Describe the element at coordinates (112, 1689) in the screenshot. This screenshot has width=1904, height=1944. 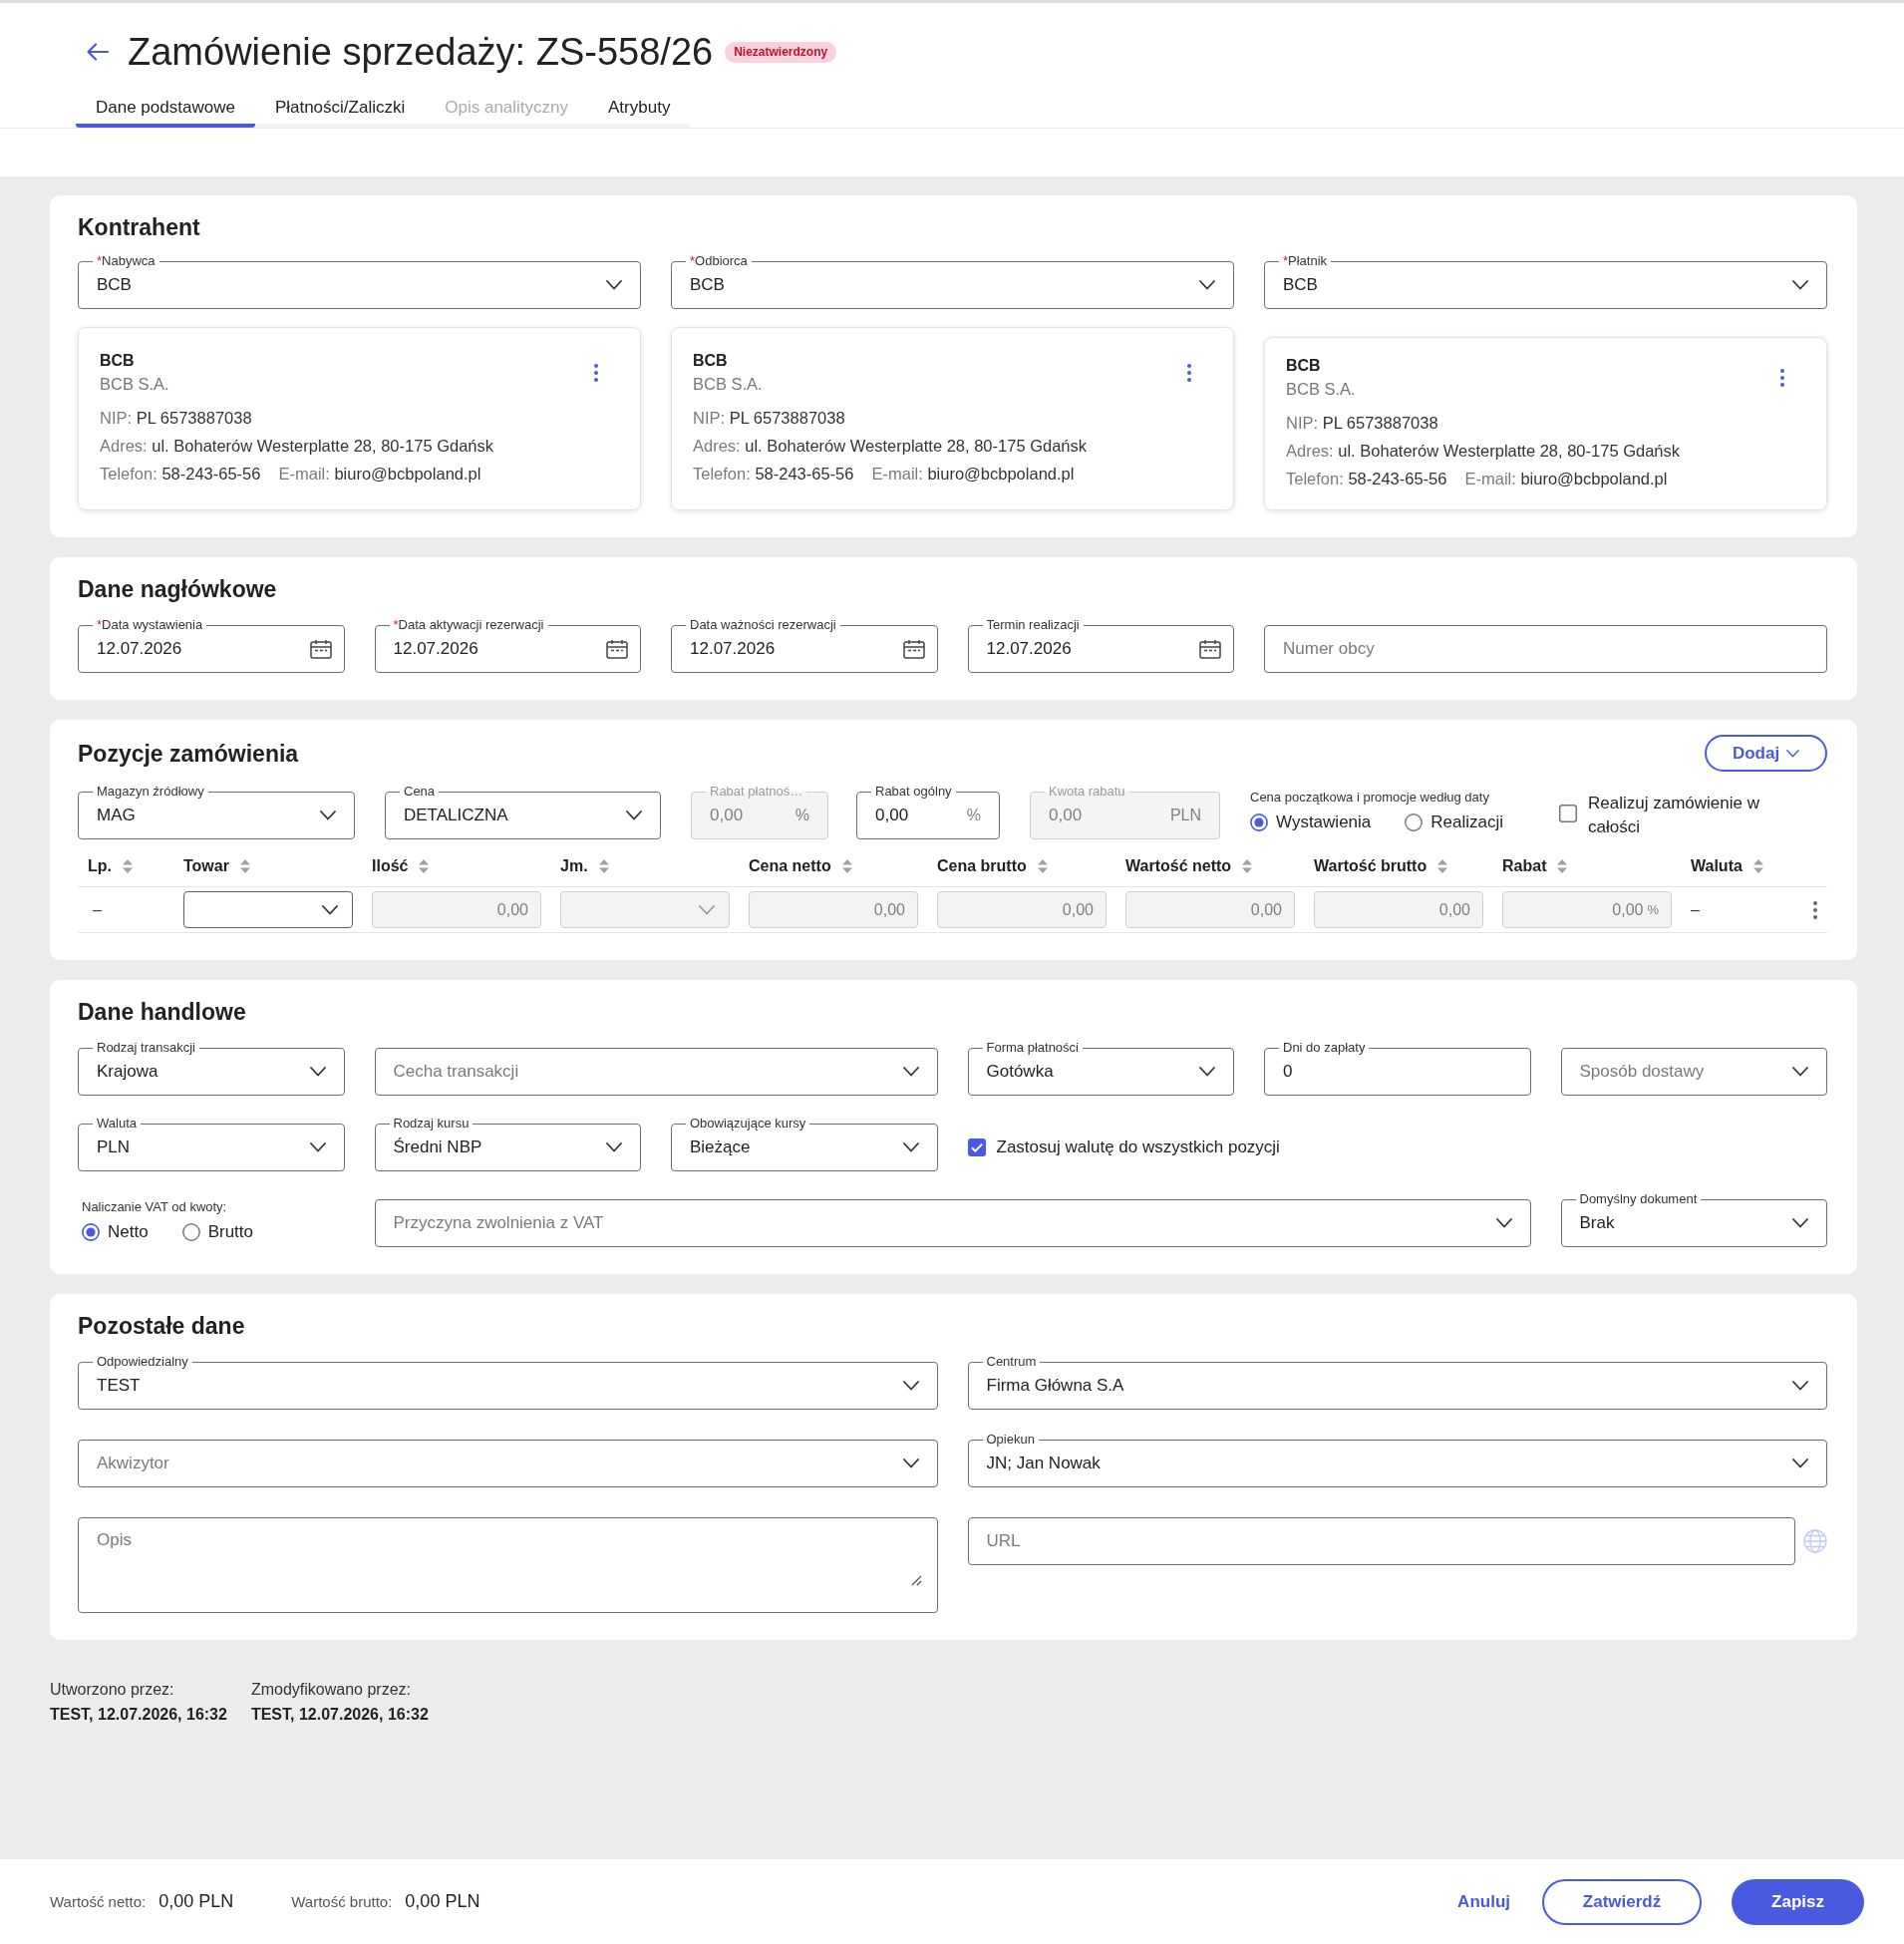
I see `info-label: Utworzono przez:` at that location.